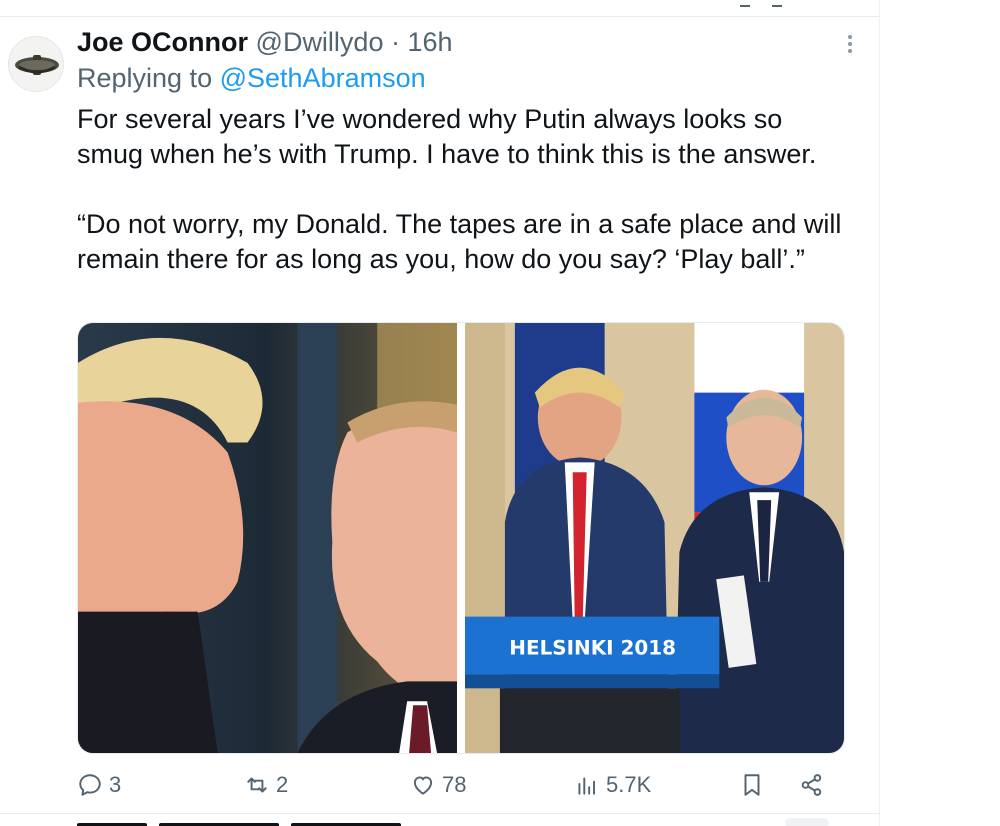 This screenshot has width=1000, height=826. What do you see at coordinates (430, 42) in the screenshot?
I see `timestamp: 16h` at bounding box center [430, 42].